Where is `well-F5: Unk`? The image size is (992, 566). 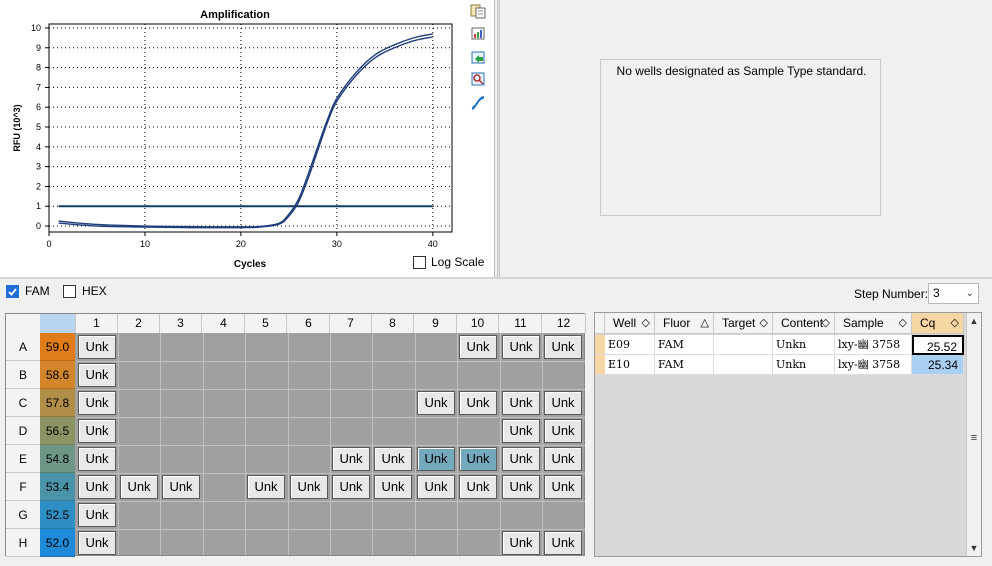 well-F5: Unk is located at coordinates (266, 487).